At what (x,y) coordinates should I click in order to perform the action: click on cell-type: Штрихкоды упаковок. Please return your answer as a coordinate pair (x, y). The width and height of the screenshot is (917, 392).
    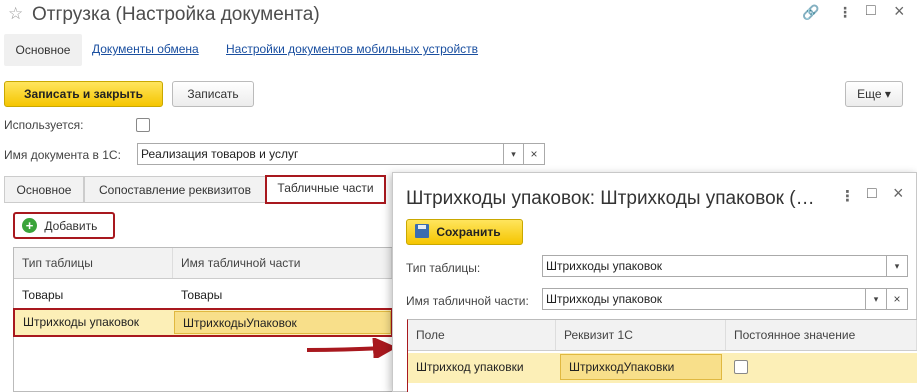
    Looking at the image, I should click on (81, 322).